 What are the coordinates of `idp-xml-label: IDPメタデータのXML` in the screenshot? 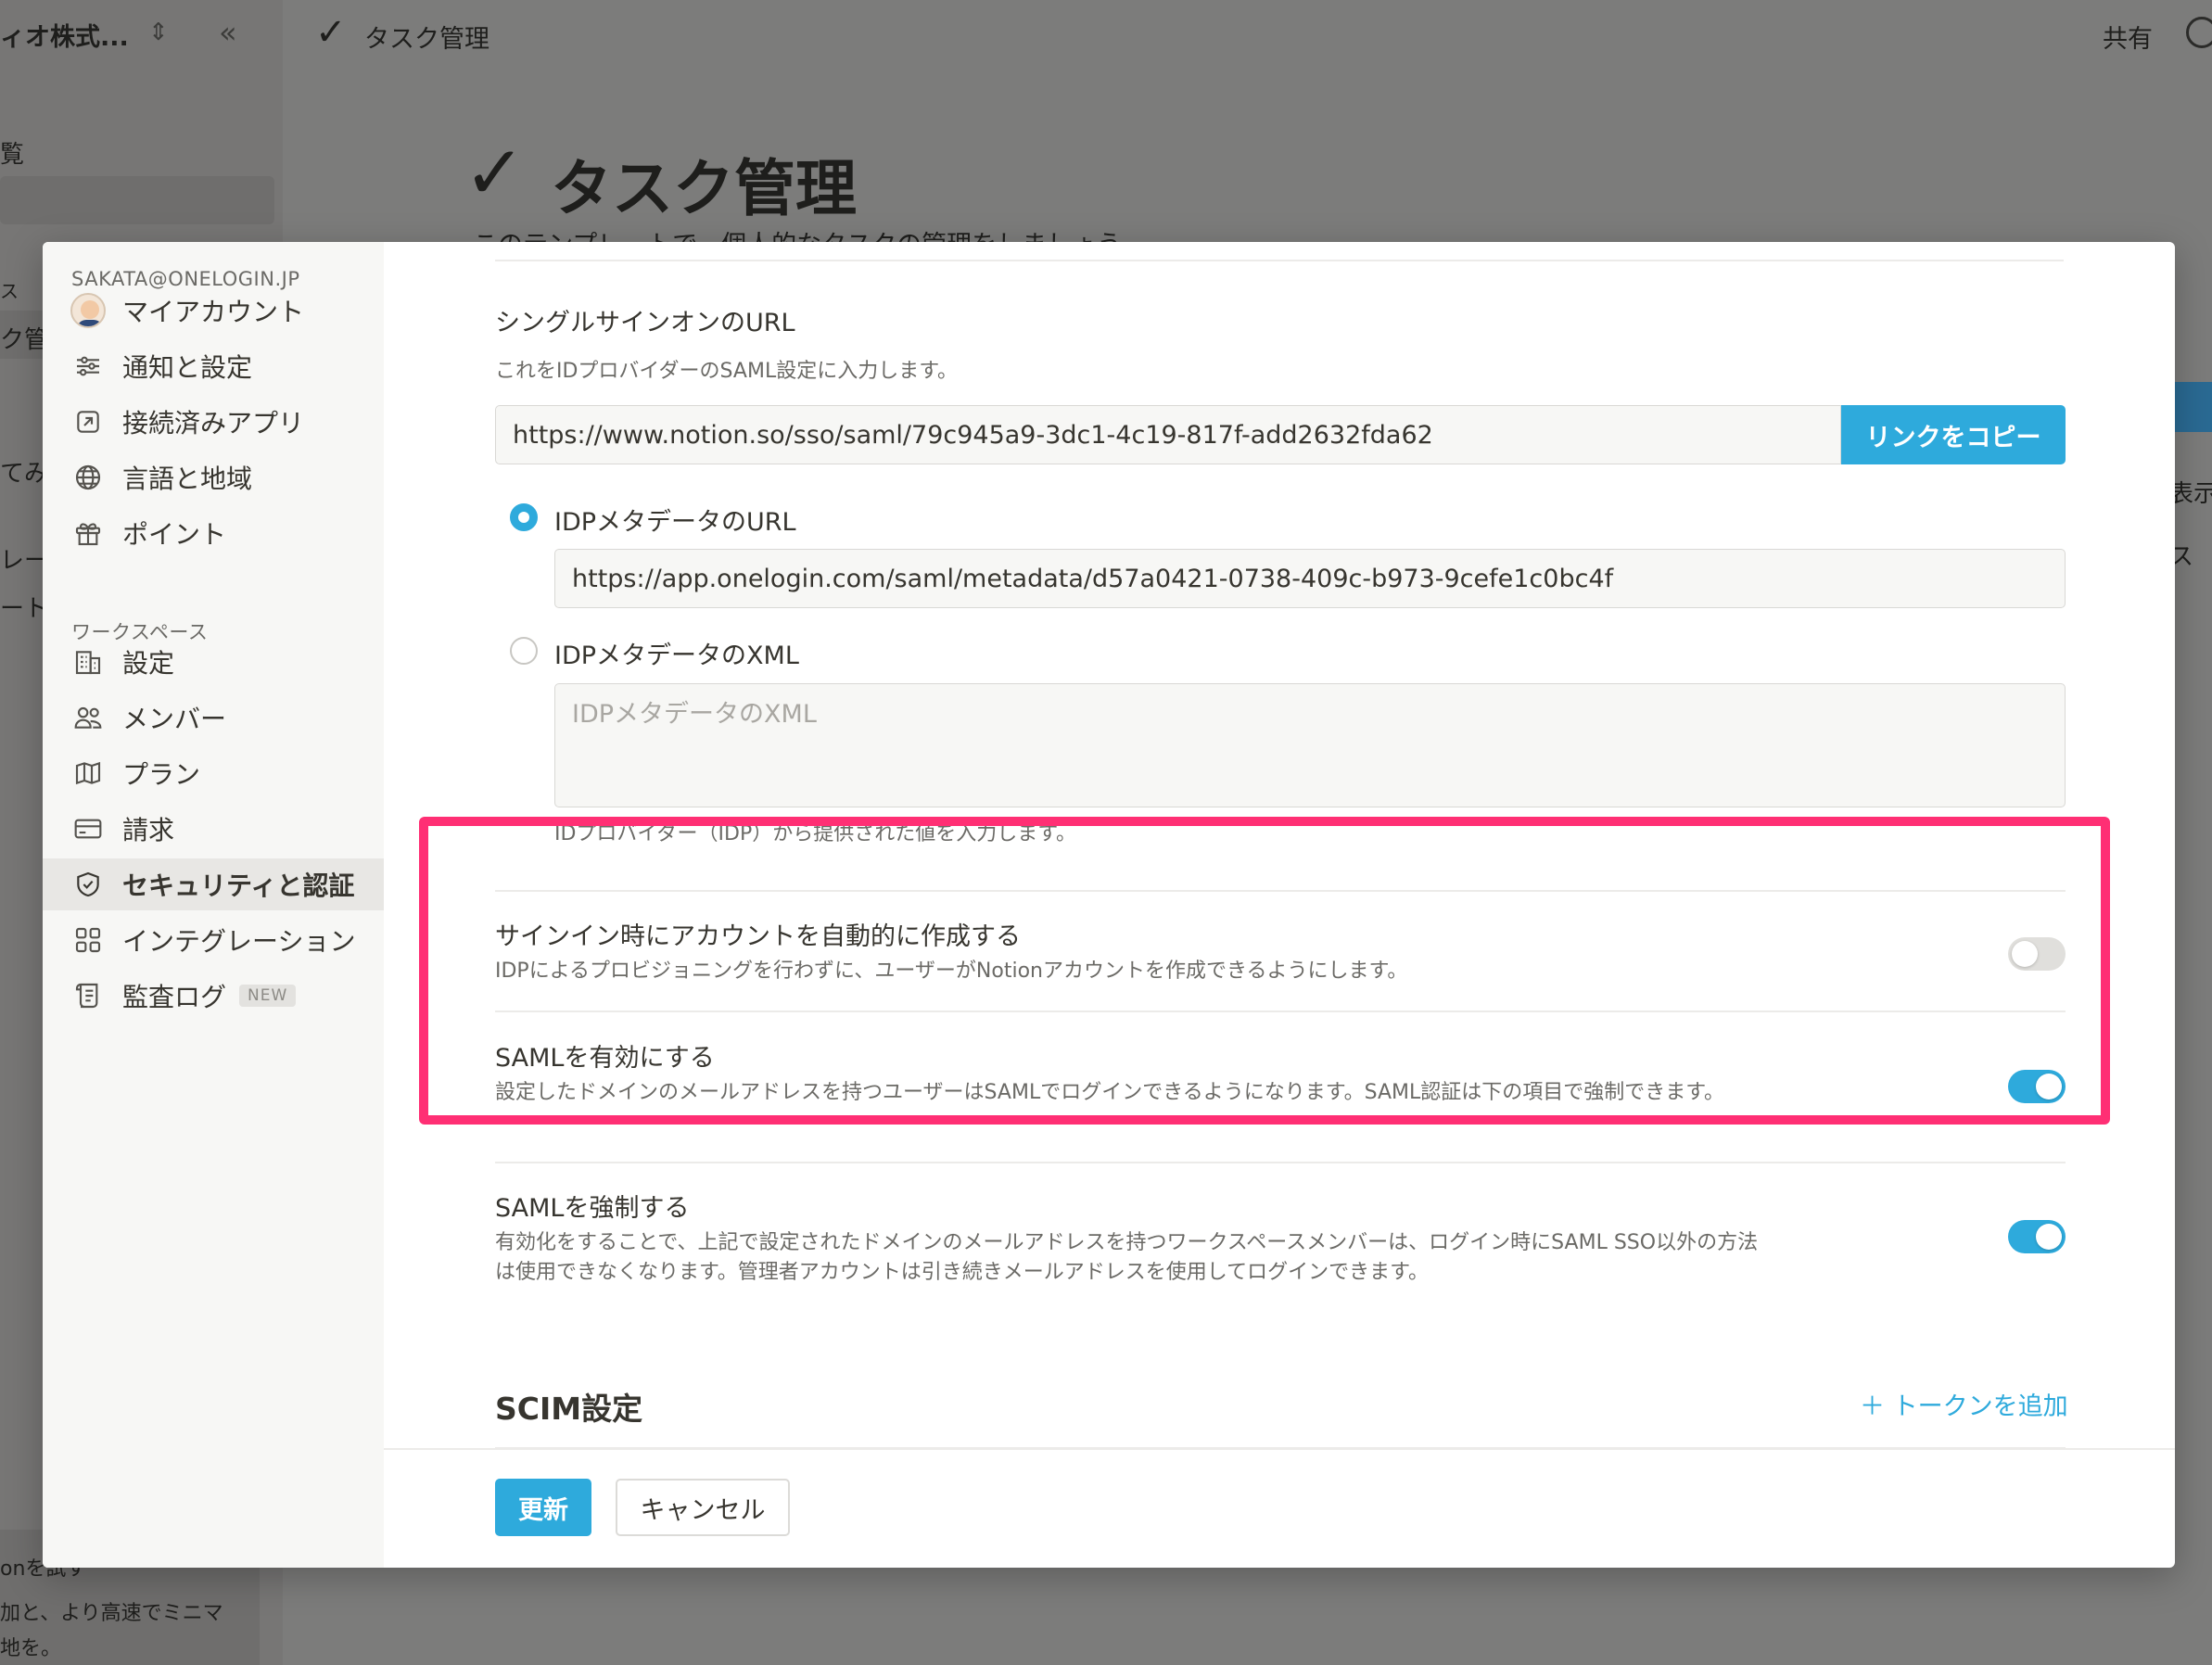 It's located at (676, 656).